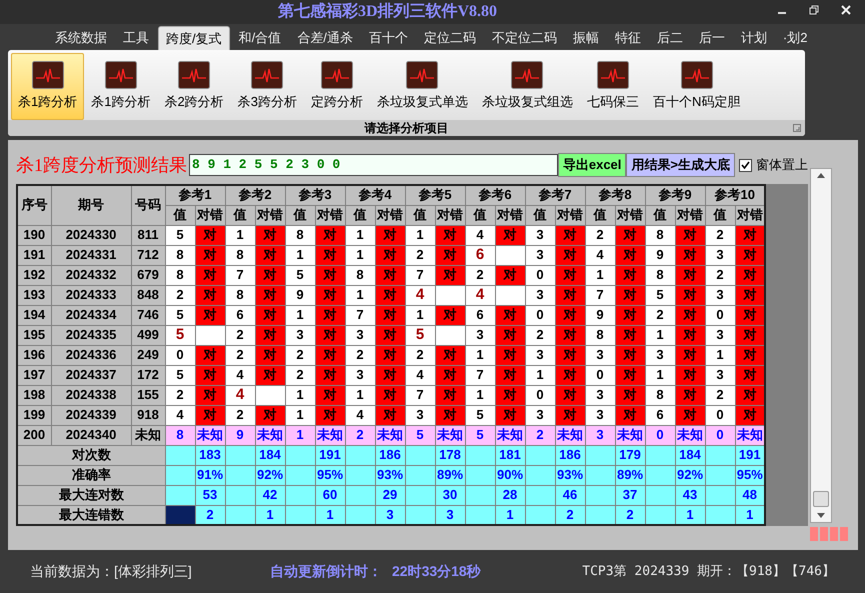 This screenshot has height=593, width=865. Describe the element at coordinates (570, 495) in the screenshot. I see `table-cell: 46` at that location.